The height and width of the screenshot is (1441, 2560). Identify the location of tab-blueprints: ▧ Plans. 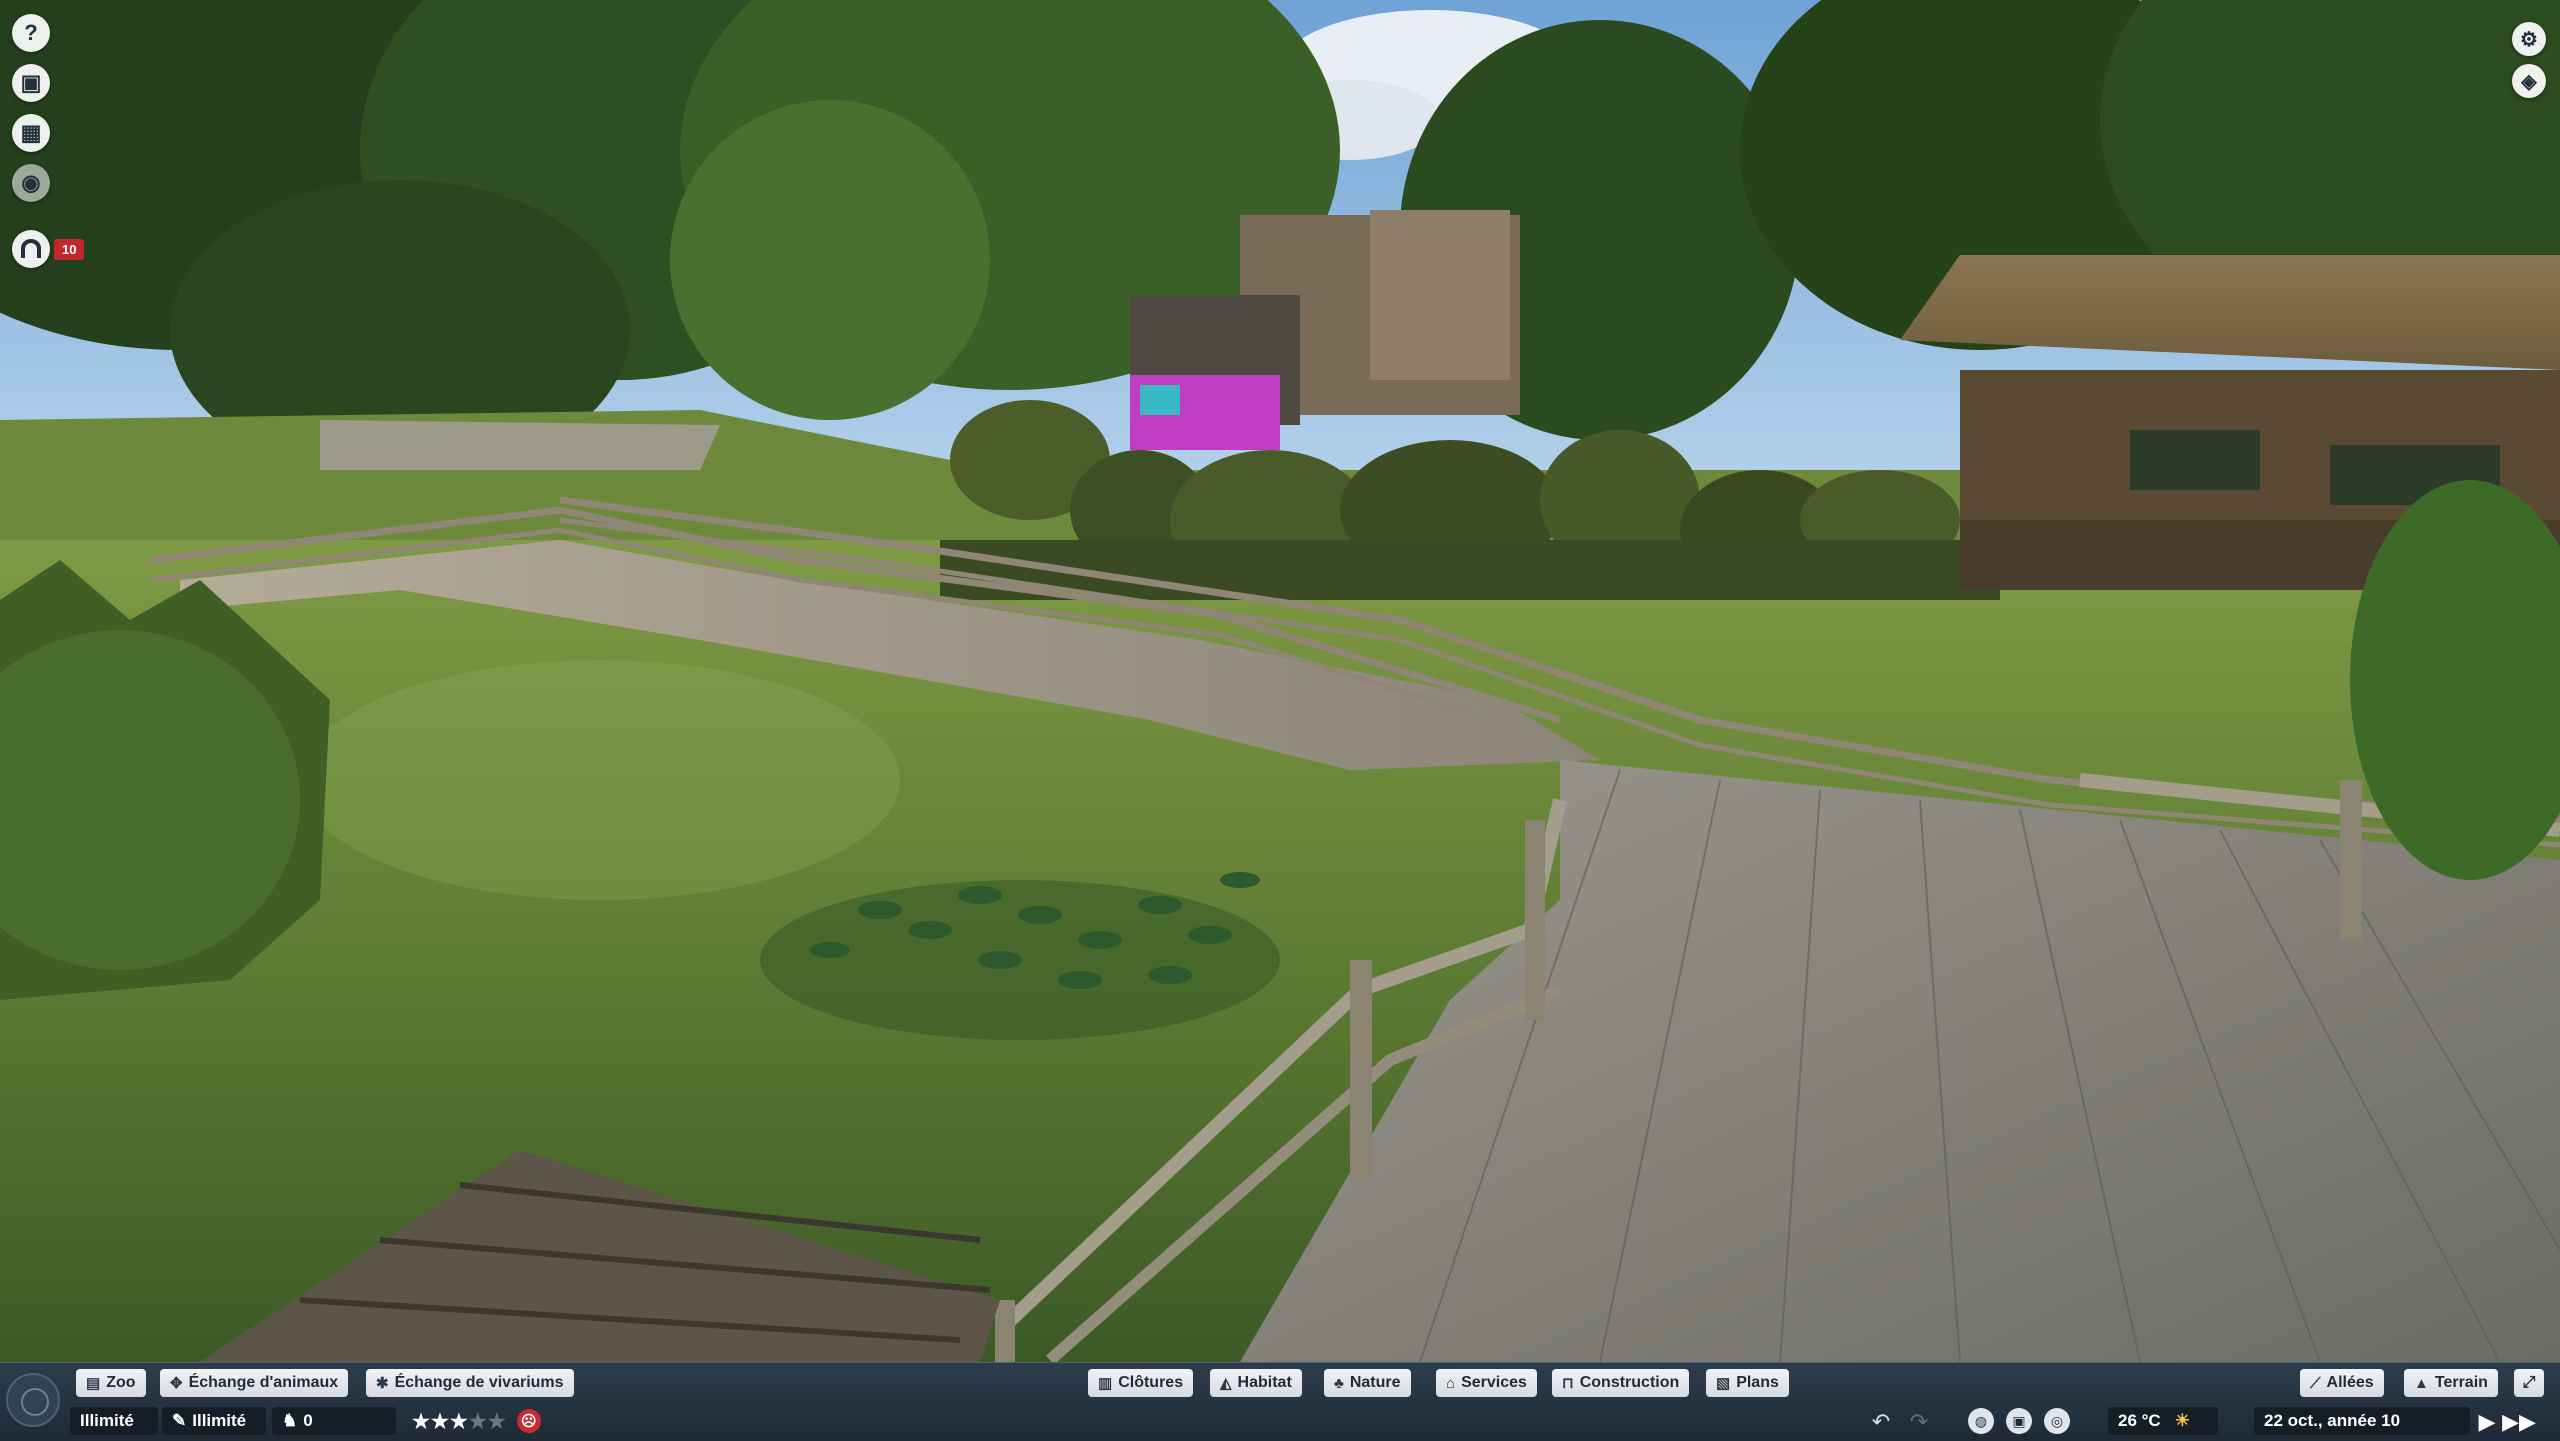
(1747, 1383).